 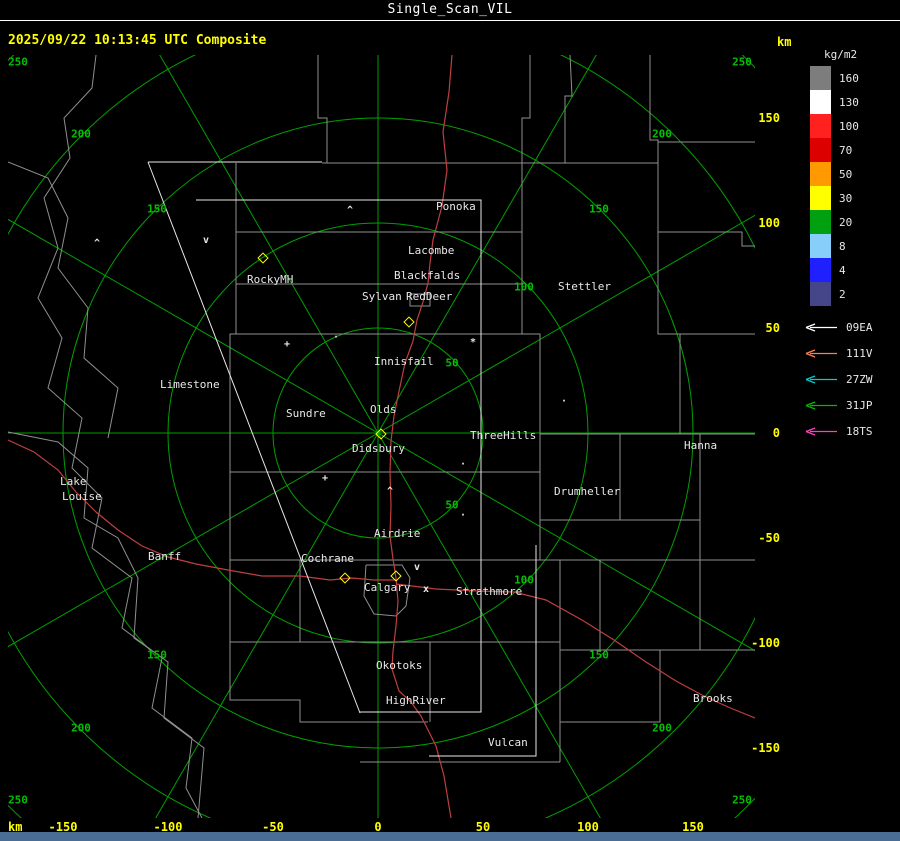 I want to click on legend-entry: 50, so click(x=834, y=174).